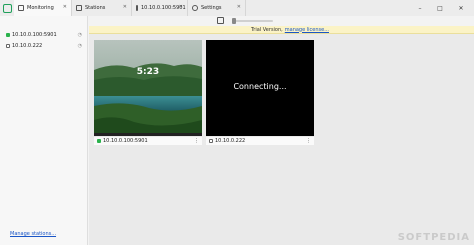 This screenshot has width=474, height=245. I want to click on station-label: 10.10.0.100:5901, so click(34, 34).